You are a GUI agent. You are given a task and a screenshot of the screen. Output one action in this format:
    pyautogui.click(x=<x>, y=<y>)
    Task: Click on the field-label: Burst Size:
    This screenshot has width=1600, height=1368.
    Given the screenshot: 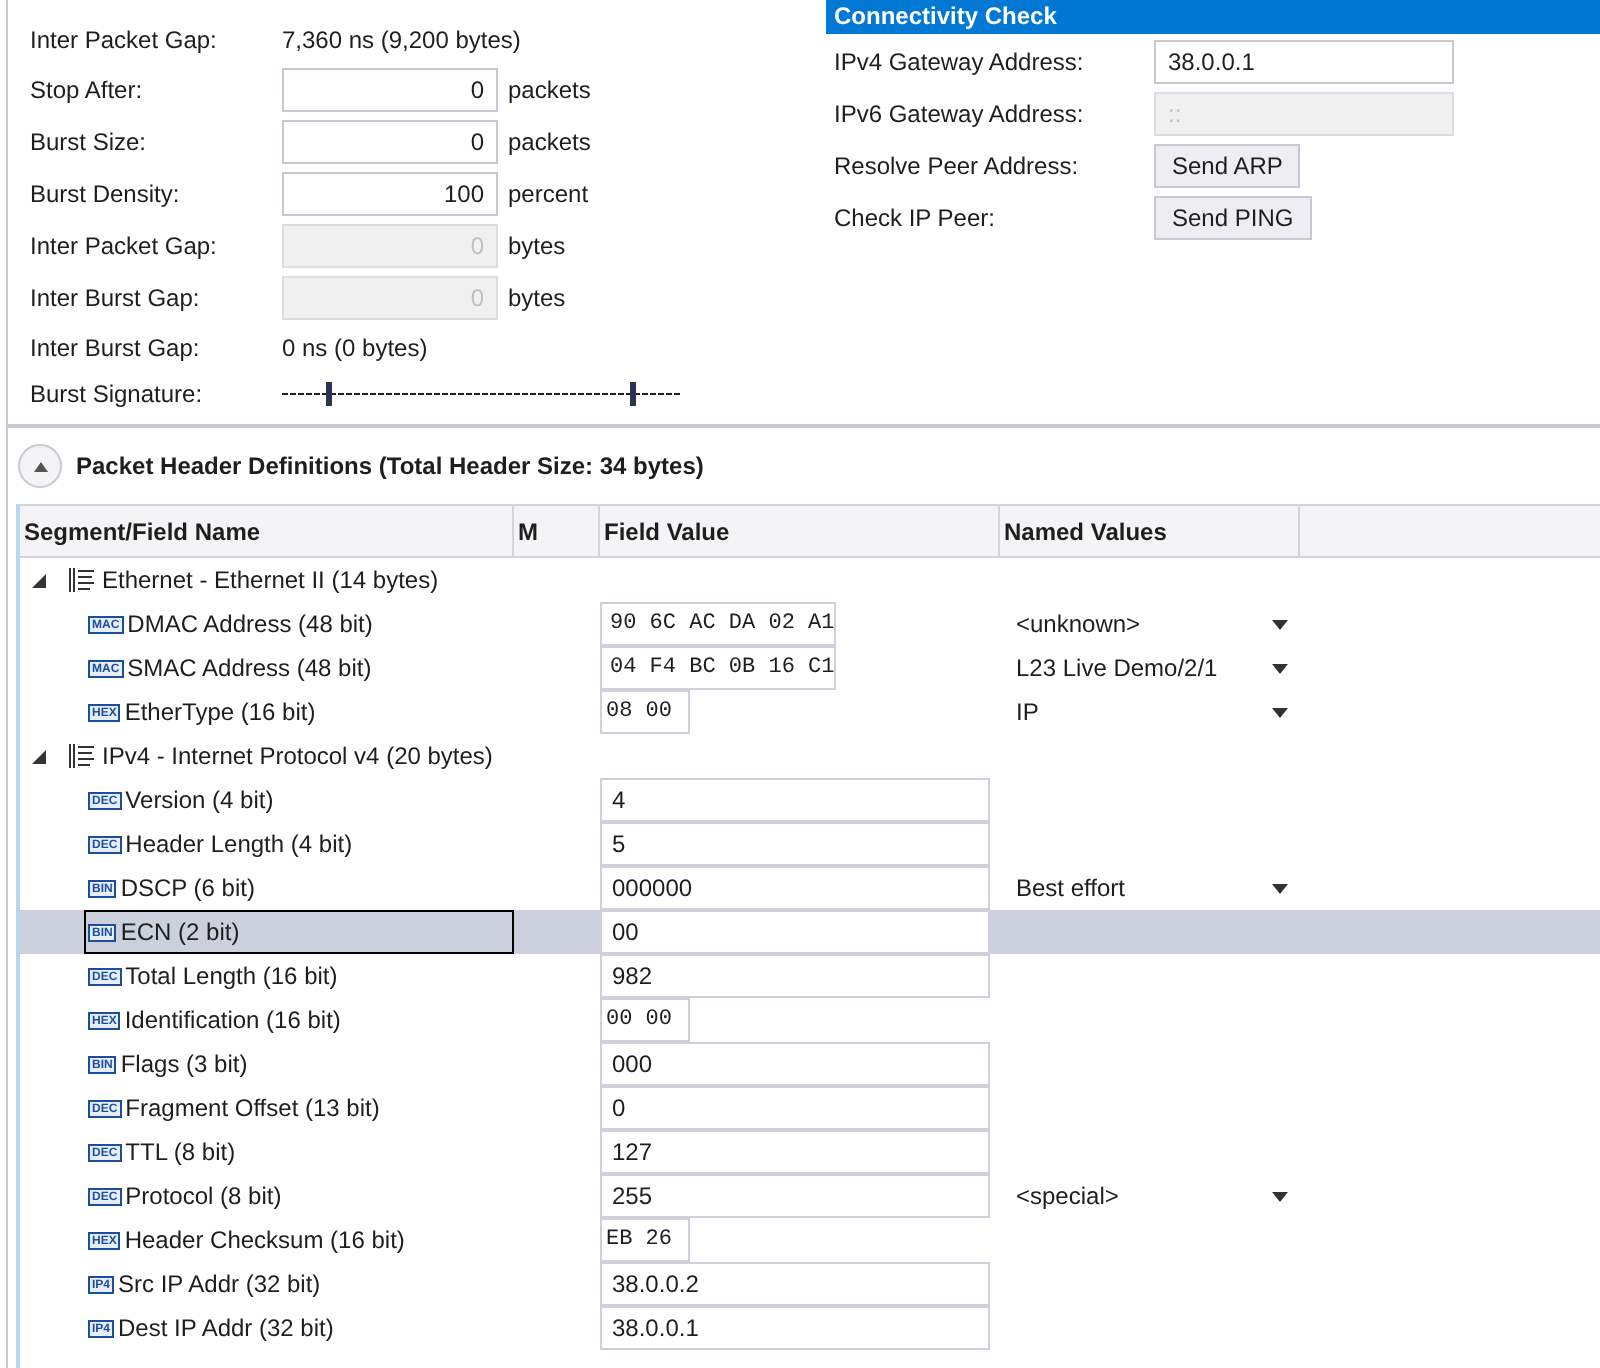 What is the action you would take?
    pyautogui.click(x=89, y=143)
    